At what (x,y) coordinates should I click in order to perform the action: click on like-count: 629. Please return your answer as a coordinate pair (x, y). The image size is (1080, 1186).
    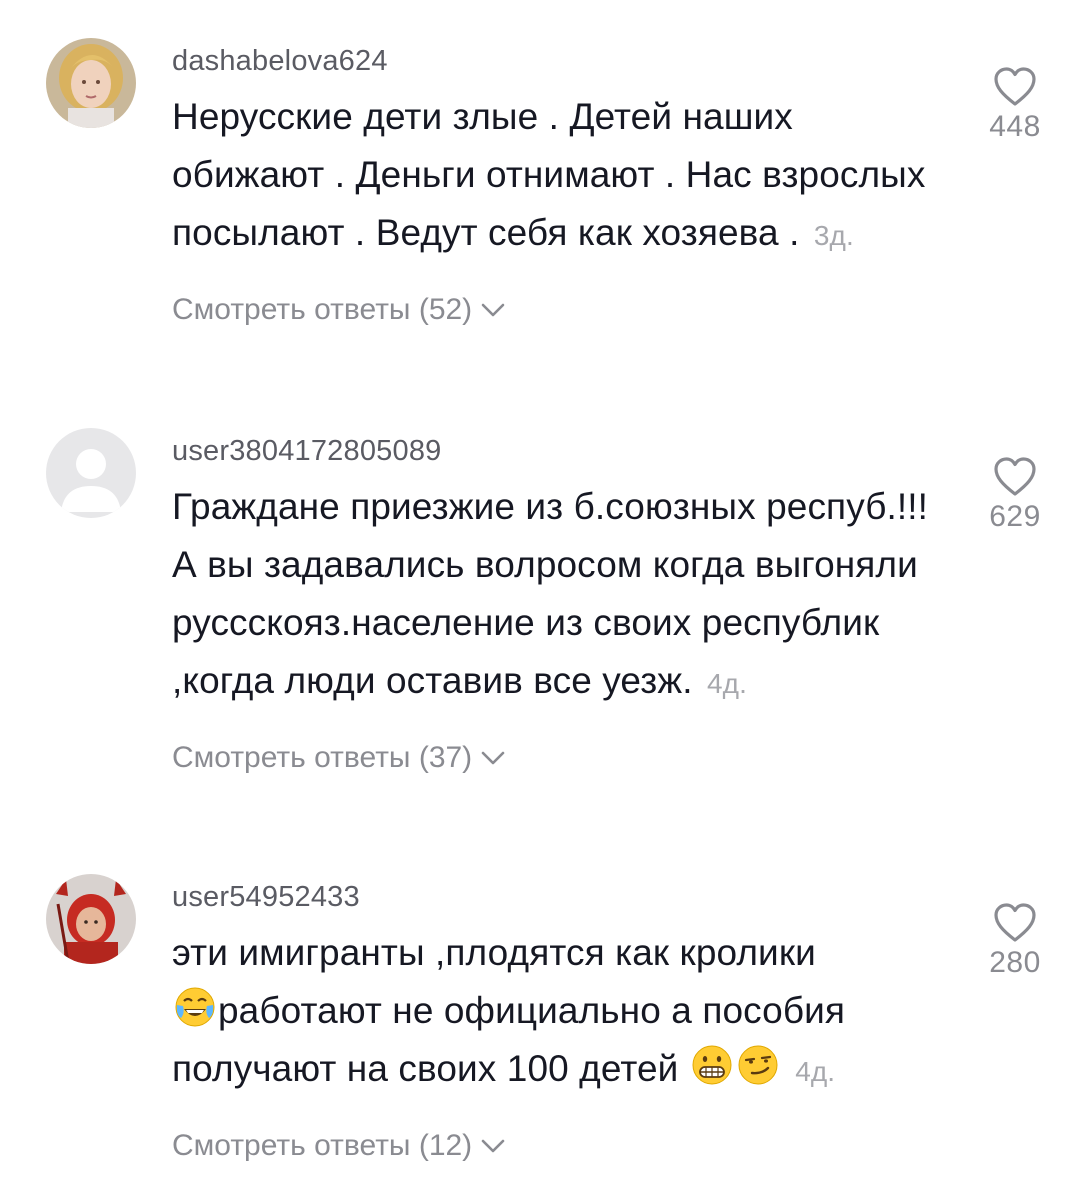
    Looking at the image, I should click on (1015, 516).